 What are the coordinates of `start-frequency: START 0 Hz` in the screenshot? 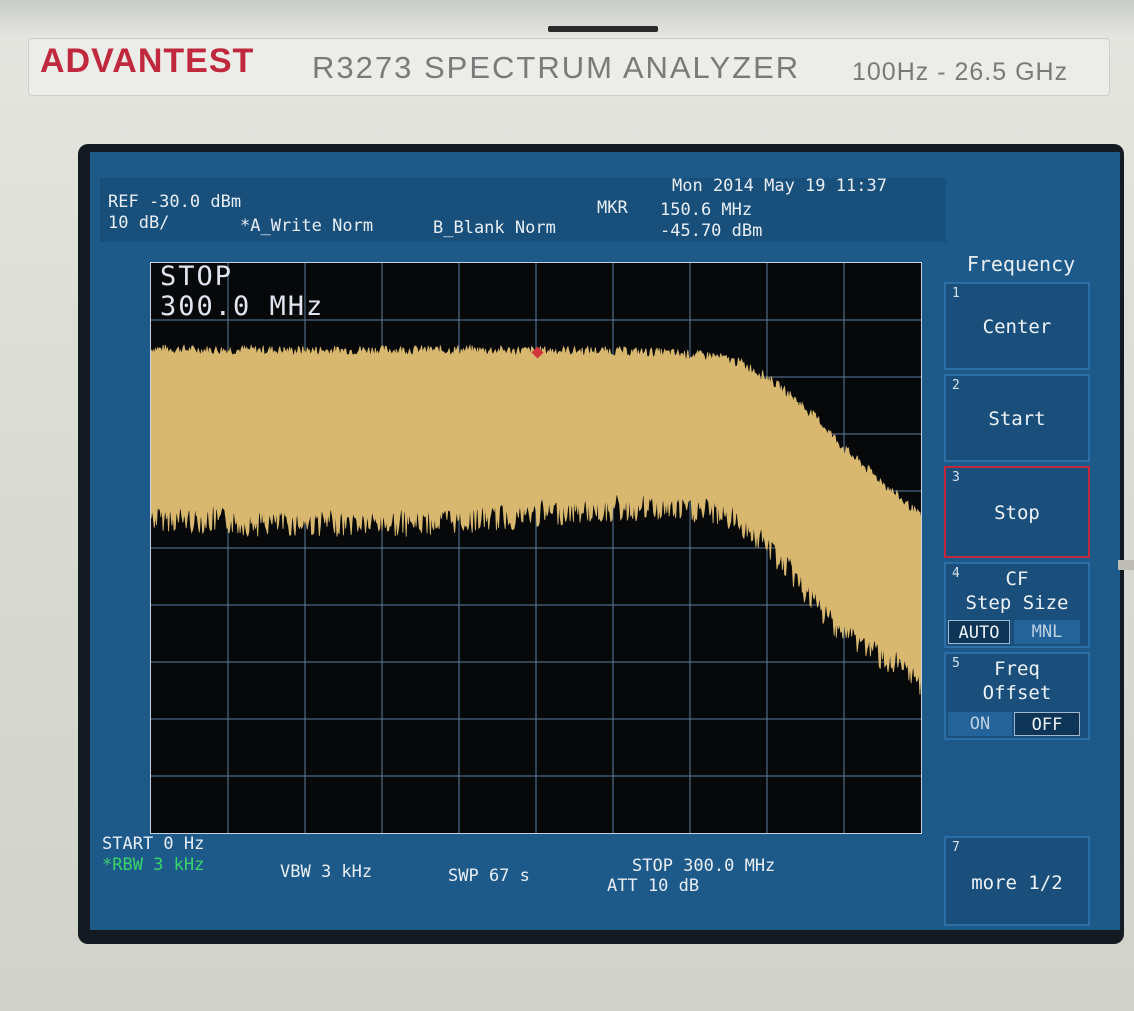 It's located at (153, 844).